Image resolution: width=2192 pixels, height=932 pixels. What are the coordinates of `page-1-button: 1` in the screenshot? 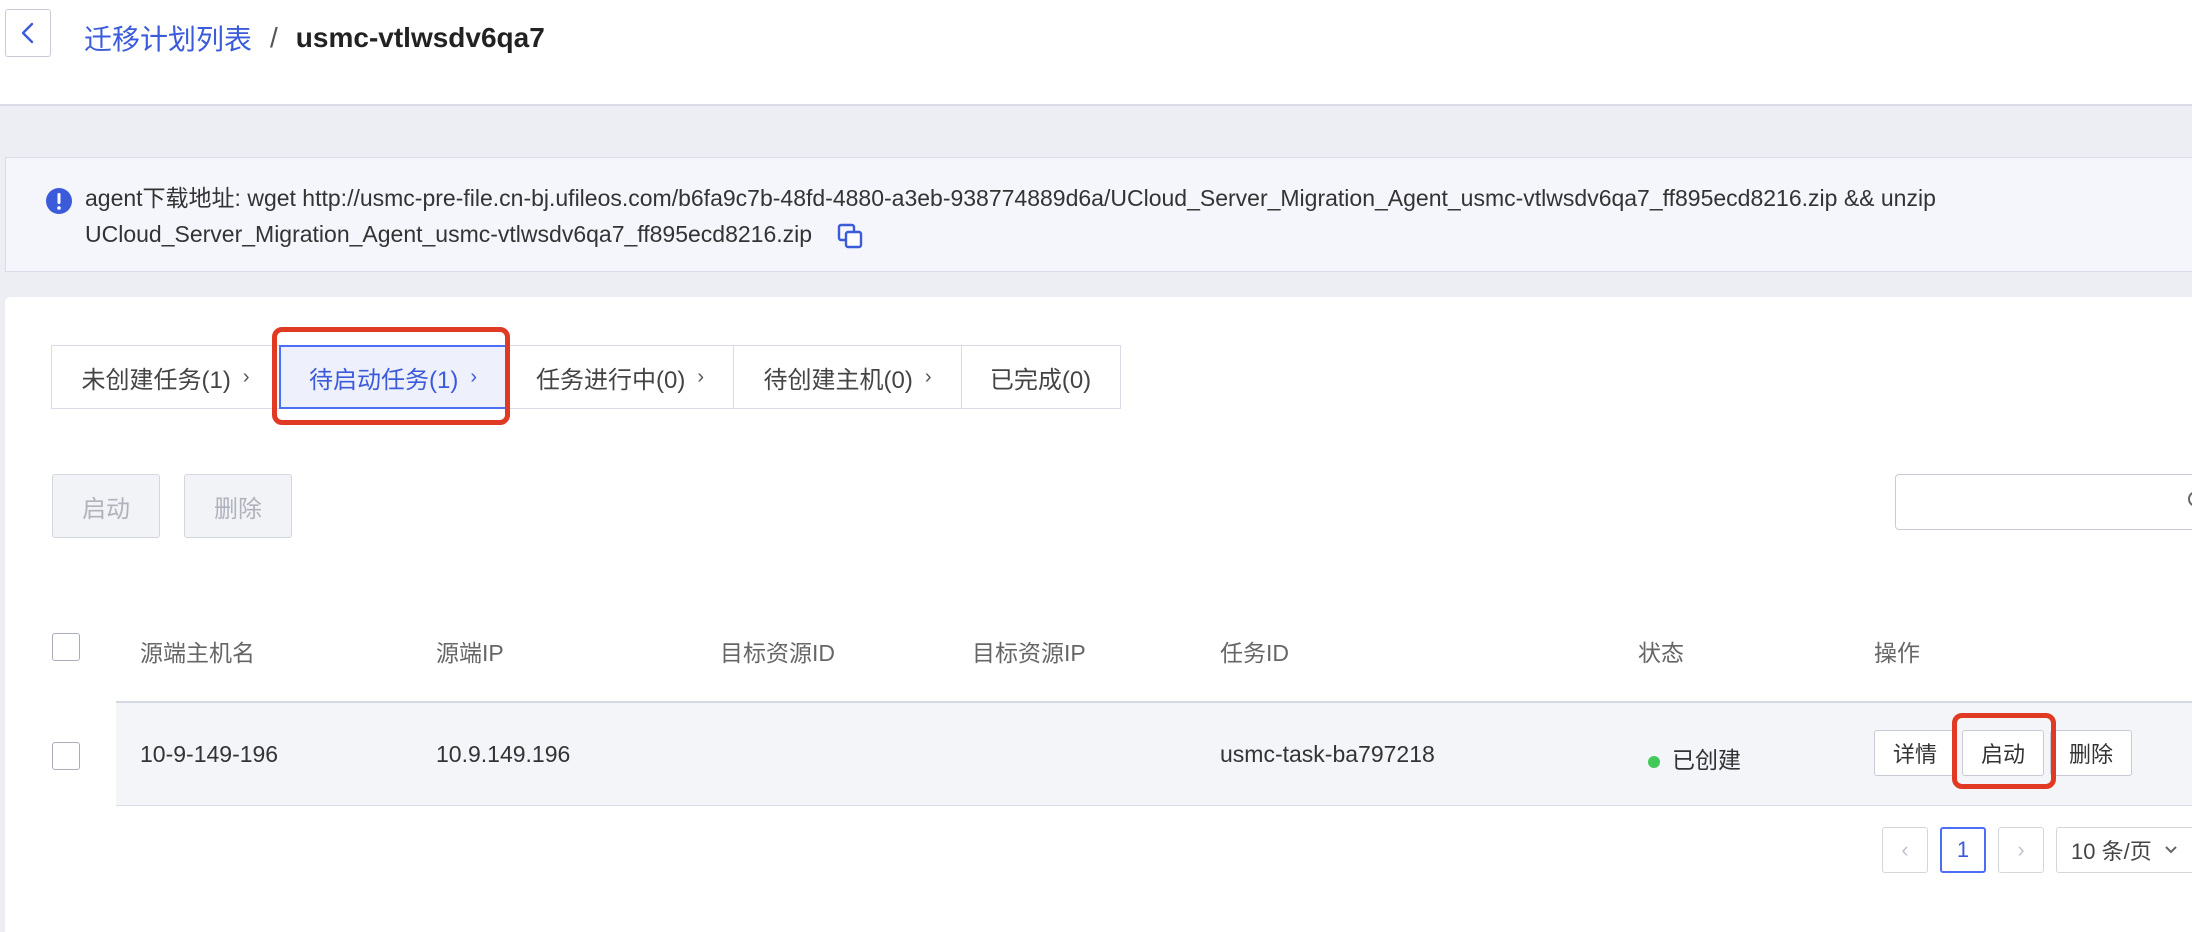 It's located at (1963, 850).